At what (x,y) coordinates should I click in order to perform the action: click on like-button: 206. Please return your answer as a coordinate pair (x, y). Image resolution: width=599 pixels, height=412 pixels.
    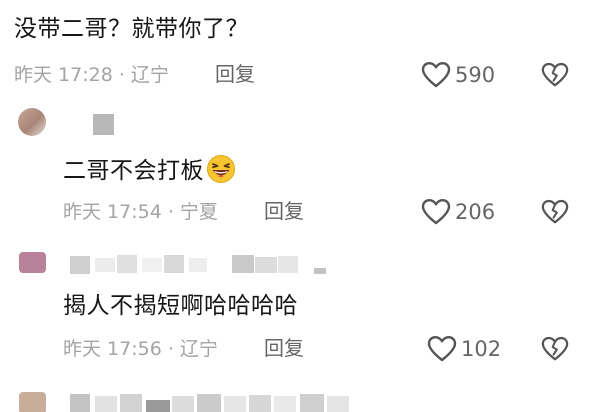
    Looking at the image, I should click on (458, 212).